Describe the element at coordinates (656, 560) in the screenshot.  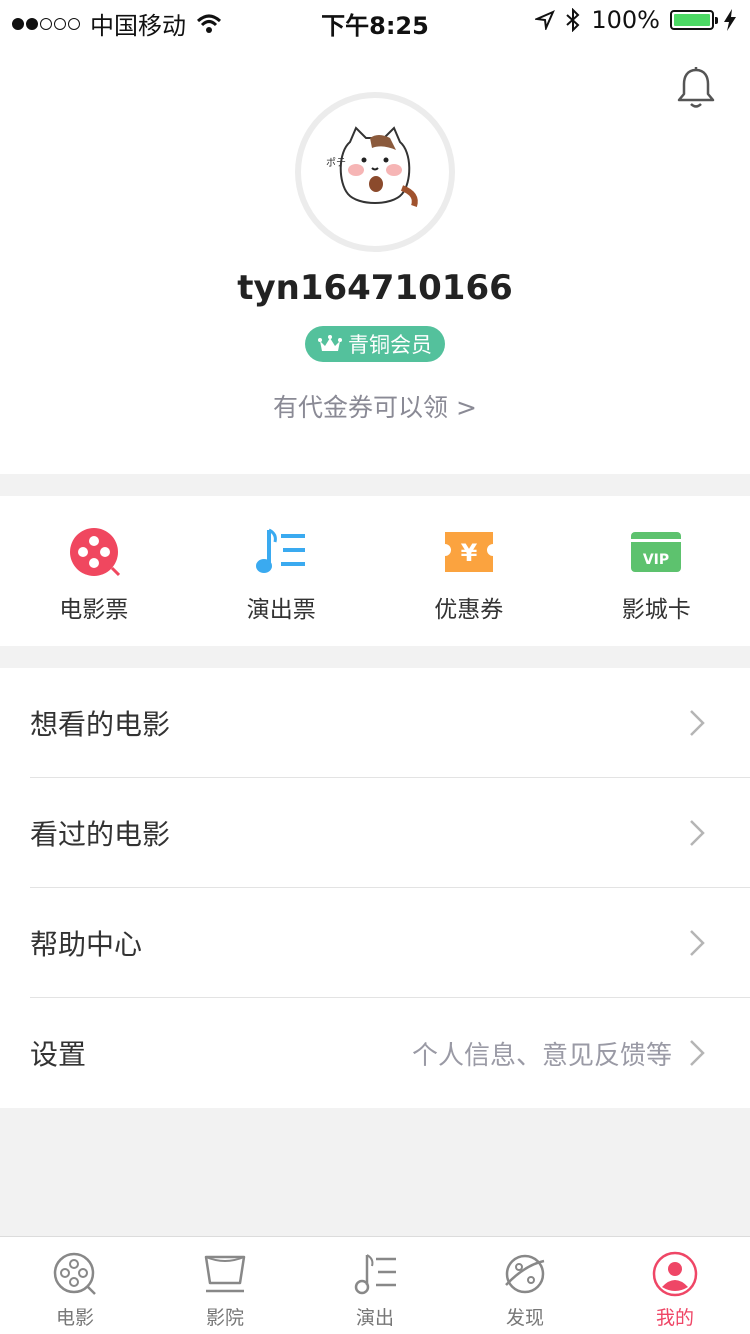
I see `svg-text: VIP` at that location.